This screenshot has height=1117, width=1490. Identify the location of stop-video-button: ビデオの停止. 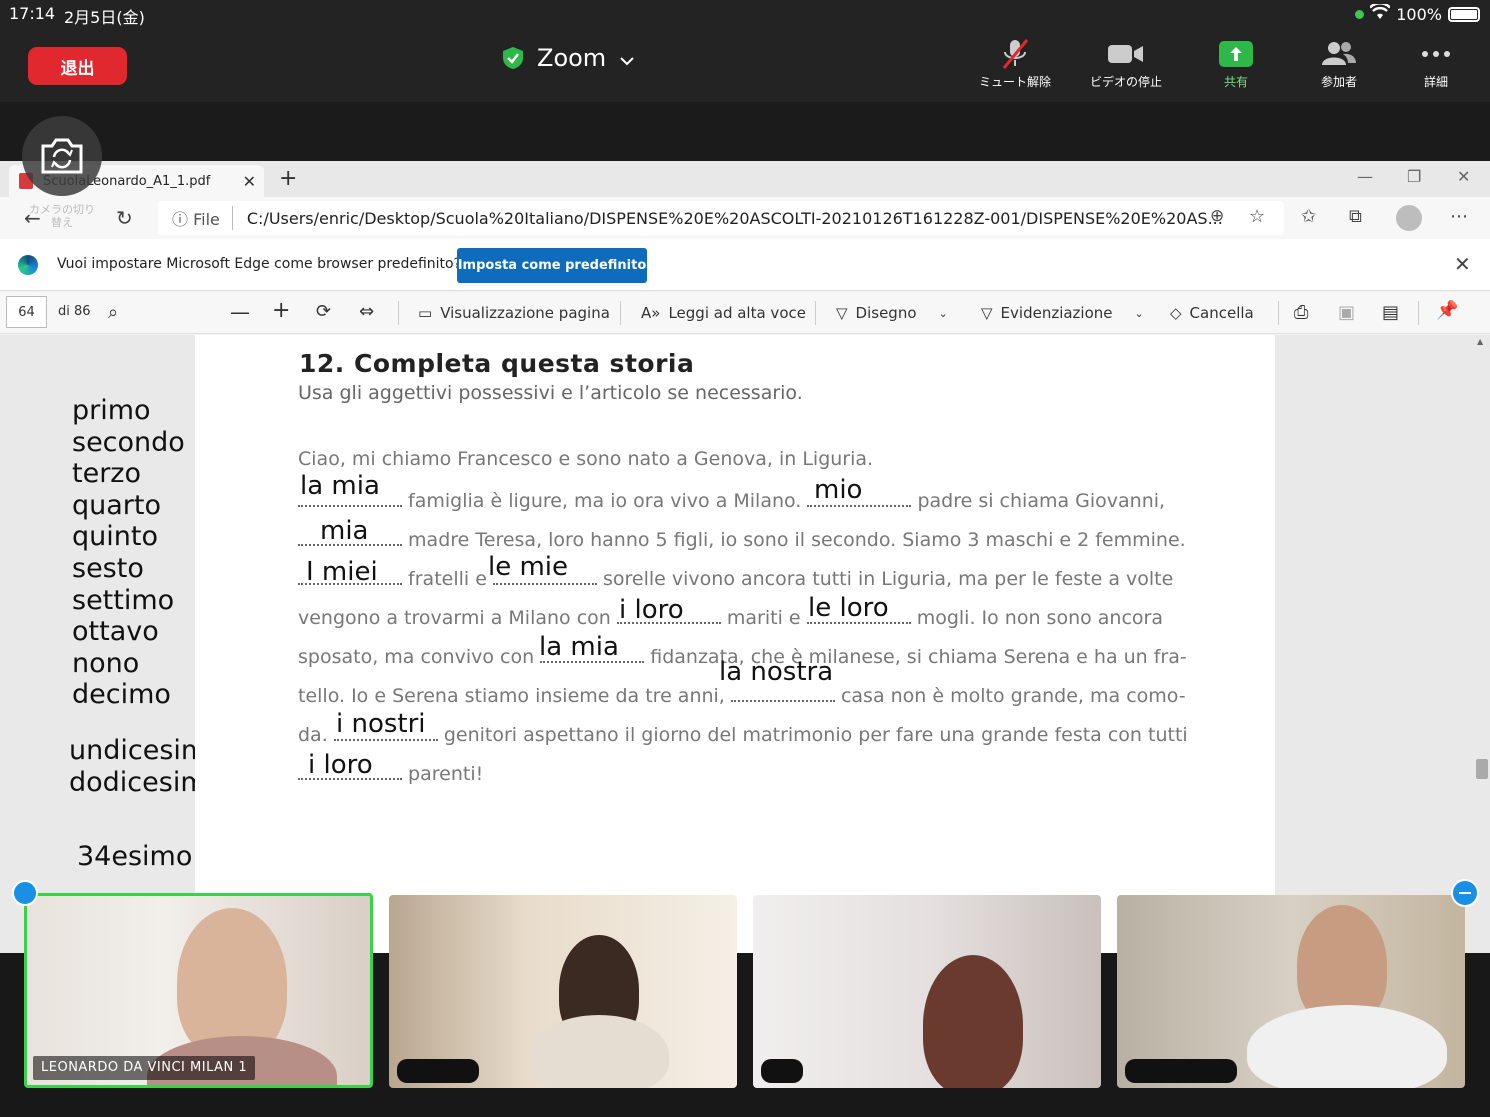
(1126, 64).